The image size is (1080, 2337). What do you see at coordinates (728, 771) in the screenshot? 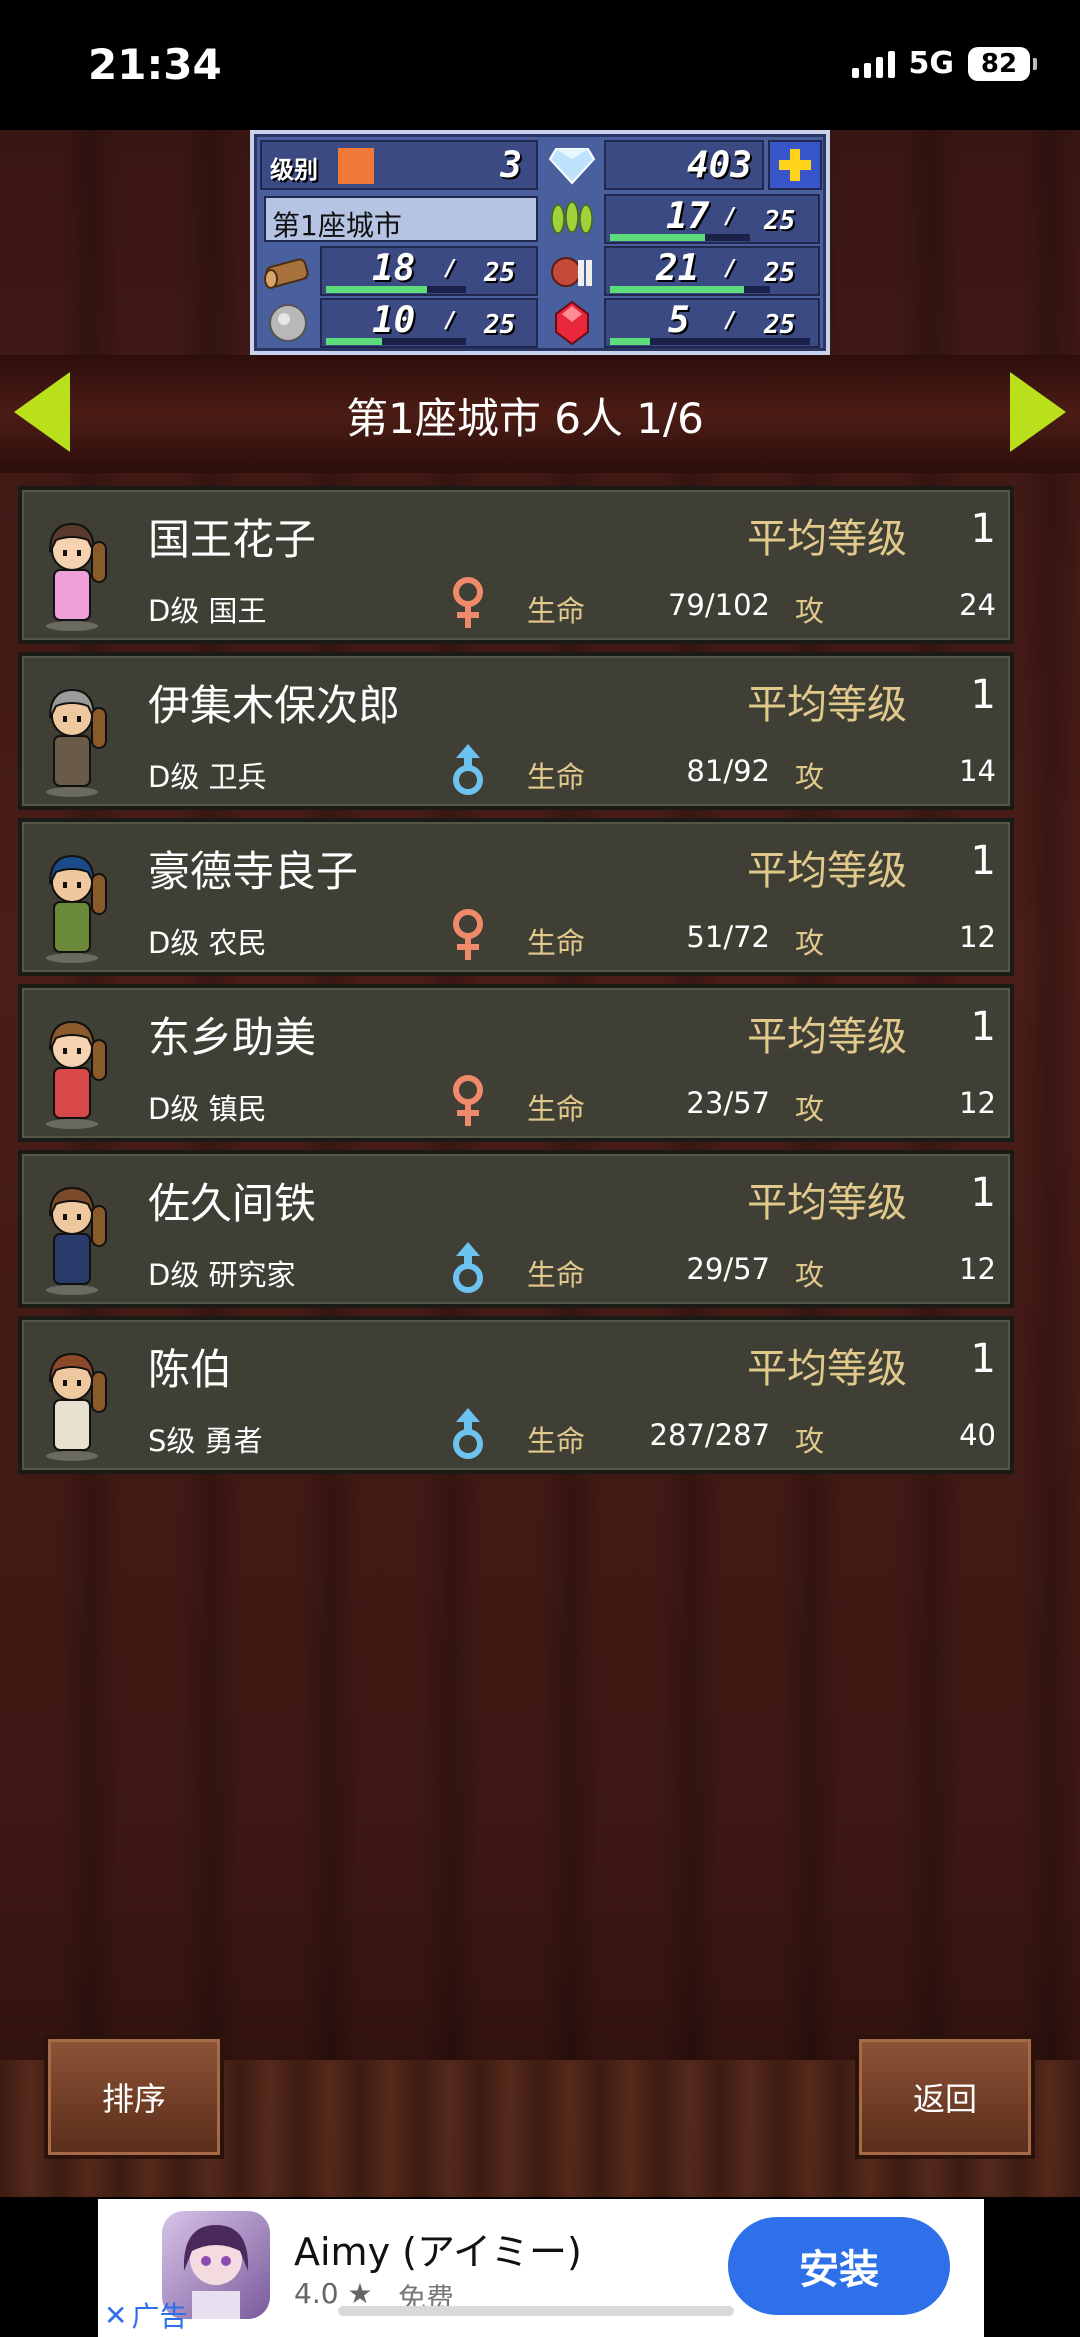
I see `hp-value: 81/92` at bounding box center [728, 771].